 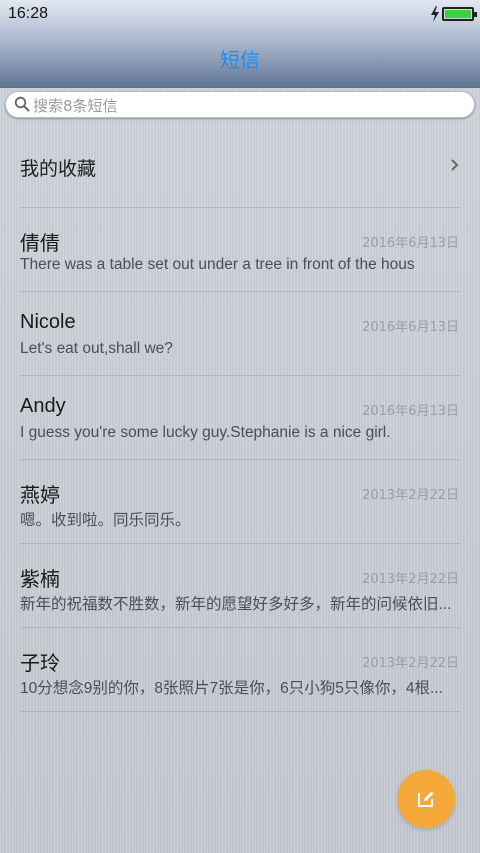 I want to click on header: 16:28 短信, so click(x=240, y=44).